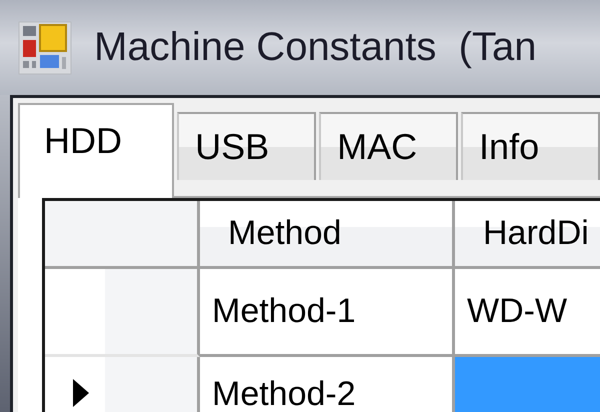  I want to click on tab: MAC, so click(388, 146).